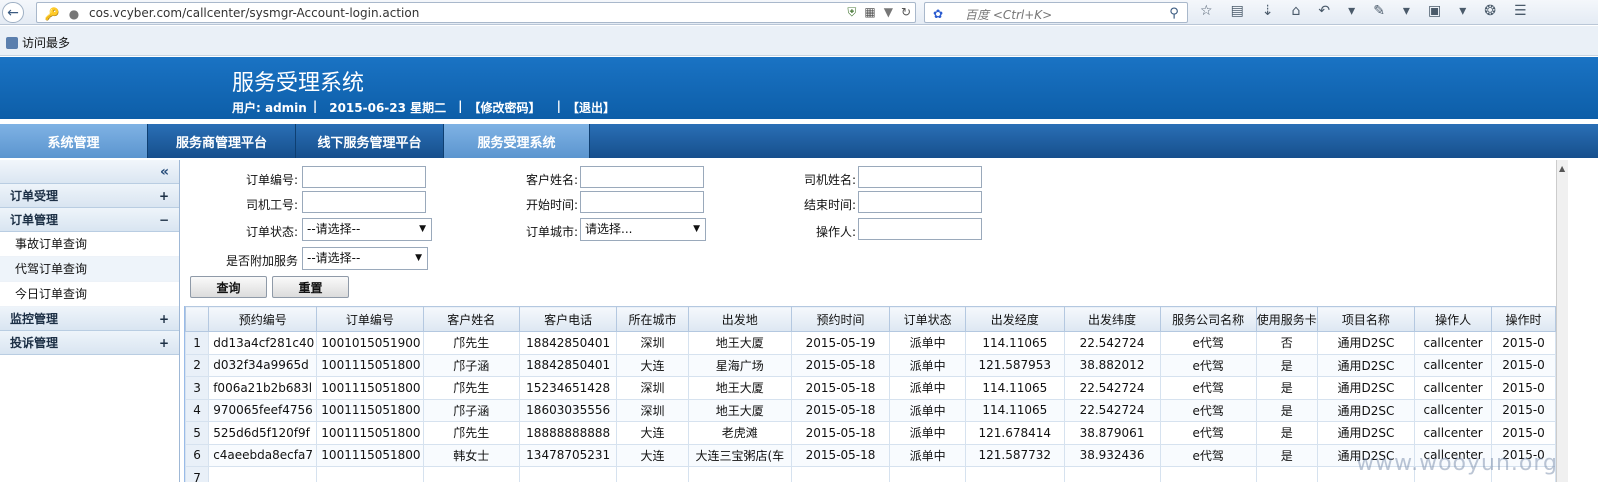 The width and height of the screenshot is (1598, 482). I want to click on table-cell: callcenter, so click(1453, 433).